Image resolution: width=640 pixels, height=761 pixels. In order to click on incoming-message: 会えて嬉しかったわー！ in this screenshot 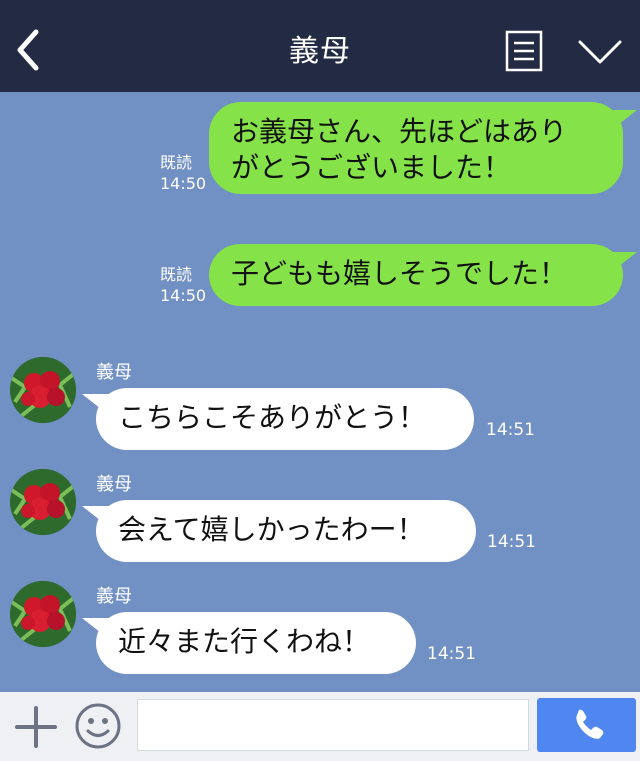, I will do `click(279, 531)`.